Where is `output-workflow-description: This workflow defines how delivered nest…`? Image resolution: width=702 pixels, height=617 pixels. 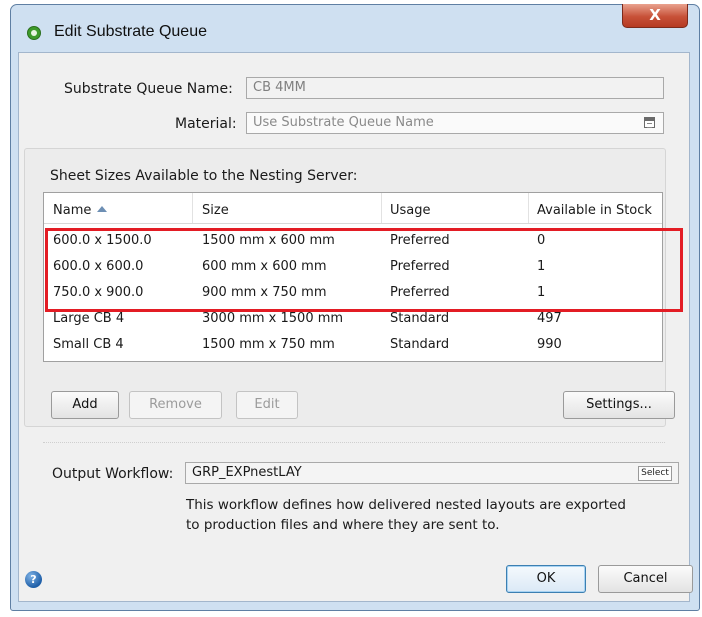 output-workflow-description: This workflow defines how delivered nest… is located at coordinates (436, 515).